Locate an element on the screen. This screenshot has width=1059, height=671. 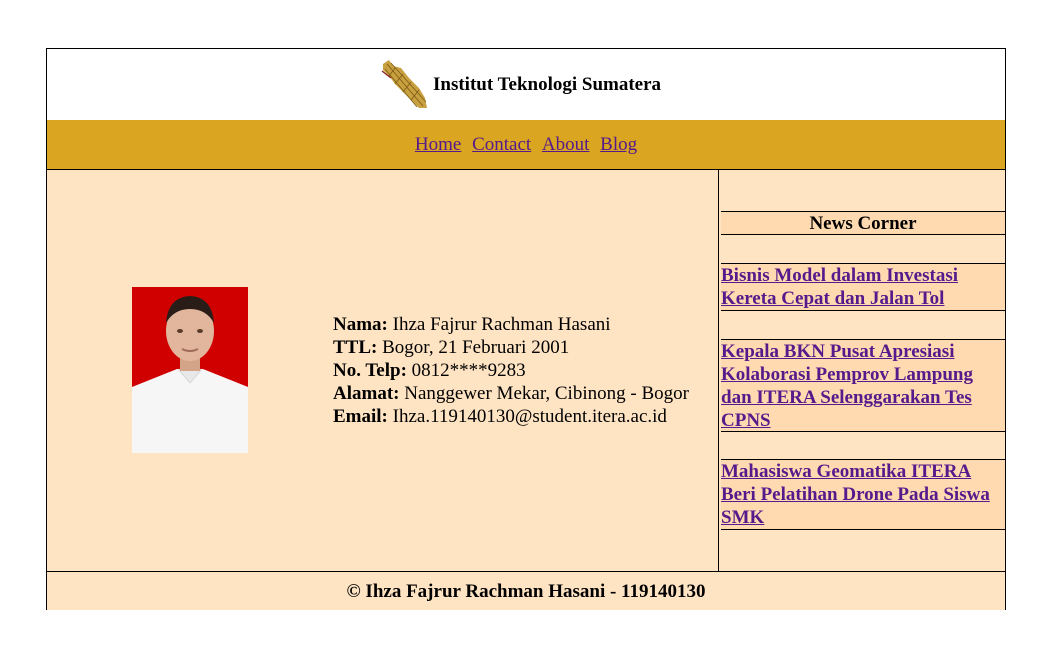
field-label: No. Telp: is located at coordinates (370, 370).